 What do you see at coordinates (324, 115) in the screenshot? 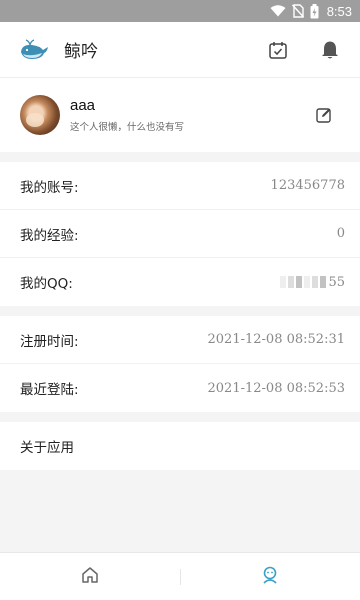
I see `edit-icon` at bounding box center [324, 115].